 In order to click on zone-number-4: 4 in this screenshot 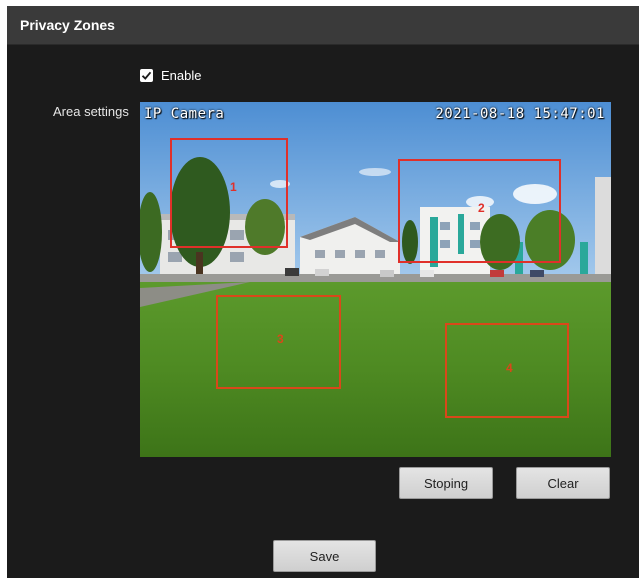, I will do `click(509, 368)`.